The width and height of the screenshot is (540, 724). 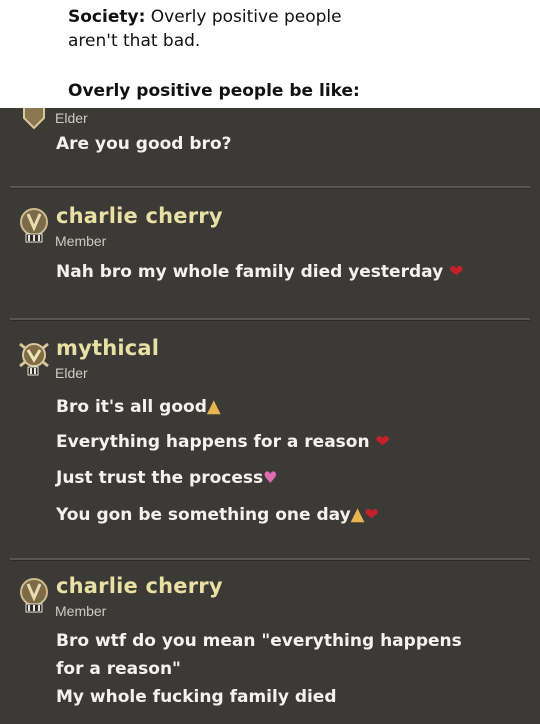 What do you see at coordinates (107, 17) in the screenshot?
I see `caption-society-label: Society:` at bounding box center [107, 17].